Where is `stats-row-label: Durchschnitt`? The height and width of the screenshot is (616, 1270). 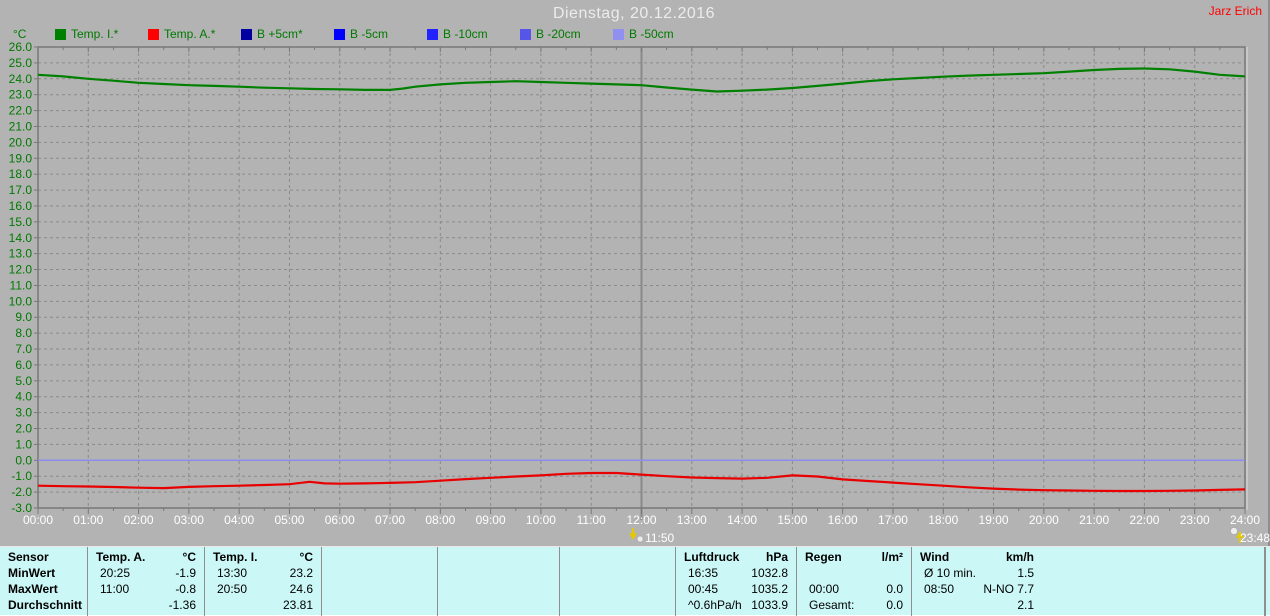 stats-row-label: Durchschnitt is located at coordinates (45, 605).